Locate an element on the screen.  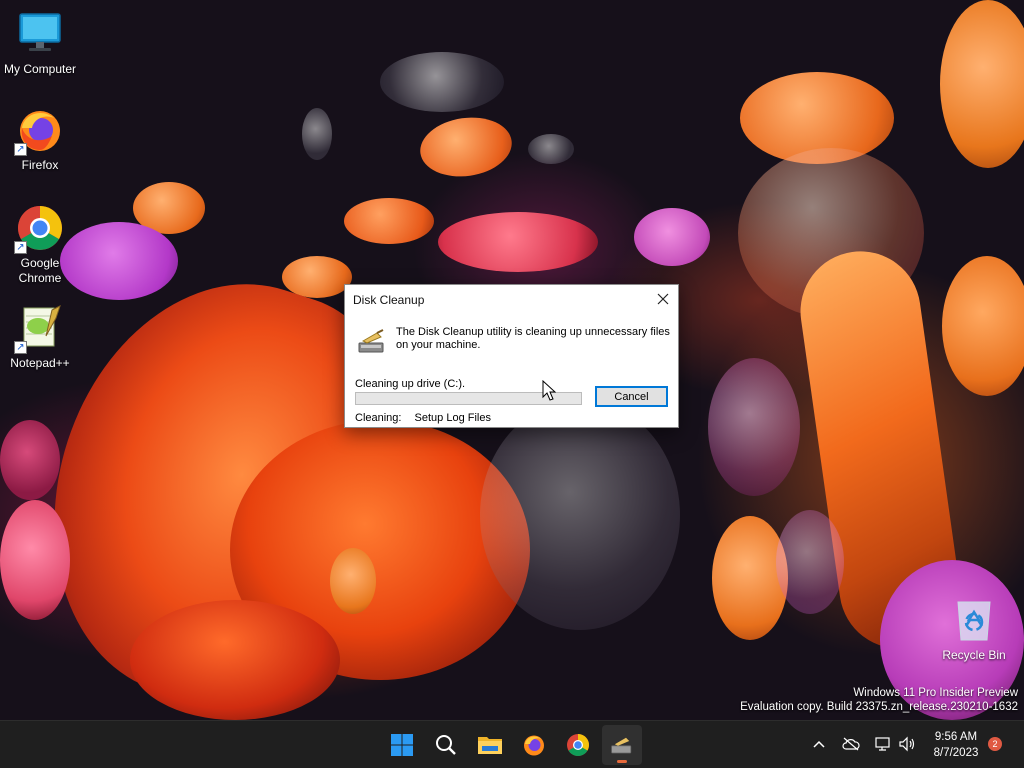
volume-control is located at coordinates (907, 744).